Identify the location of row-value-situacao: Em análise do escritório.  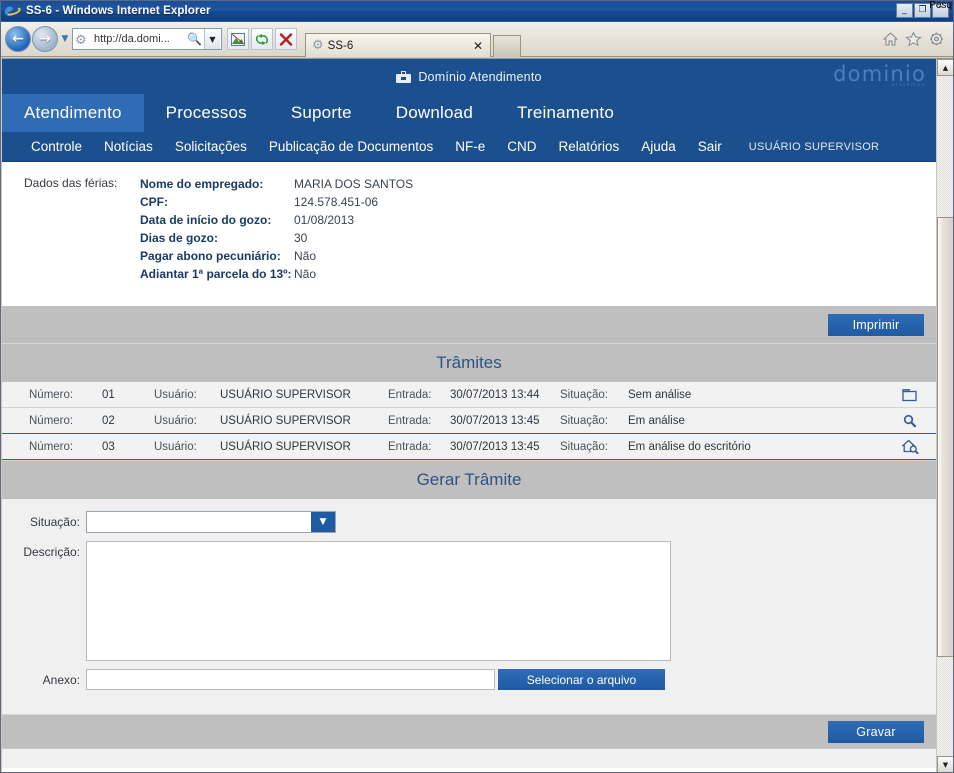
(689, 446).